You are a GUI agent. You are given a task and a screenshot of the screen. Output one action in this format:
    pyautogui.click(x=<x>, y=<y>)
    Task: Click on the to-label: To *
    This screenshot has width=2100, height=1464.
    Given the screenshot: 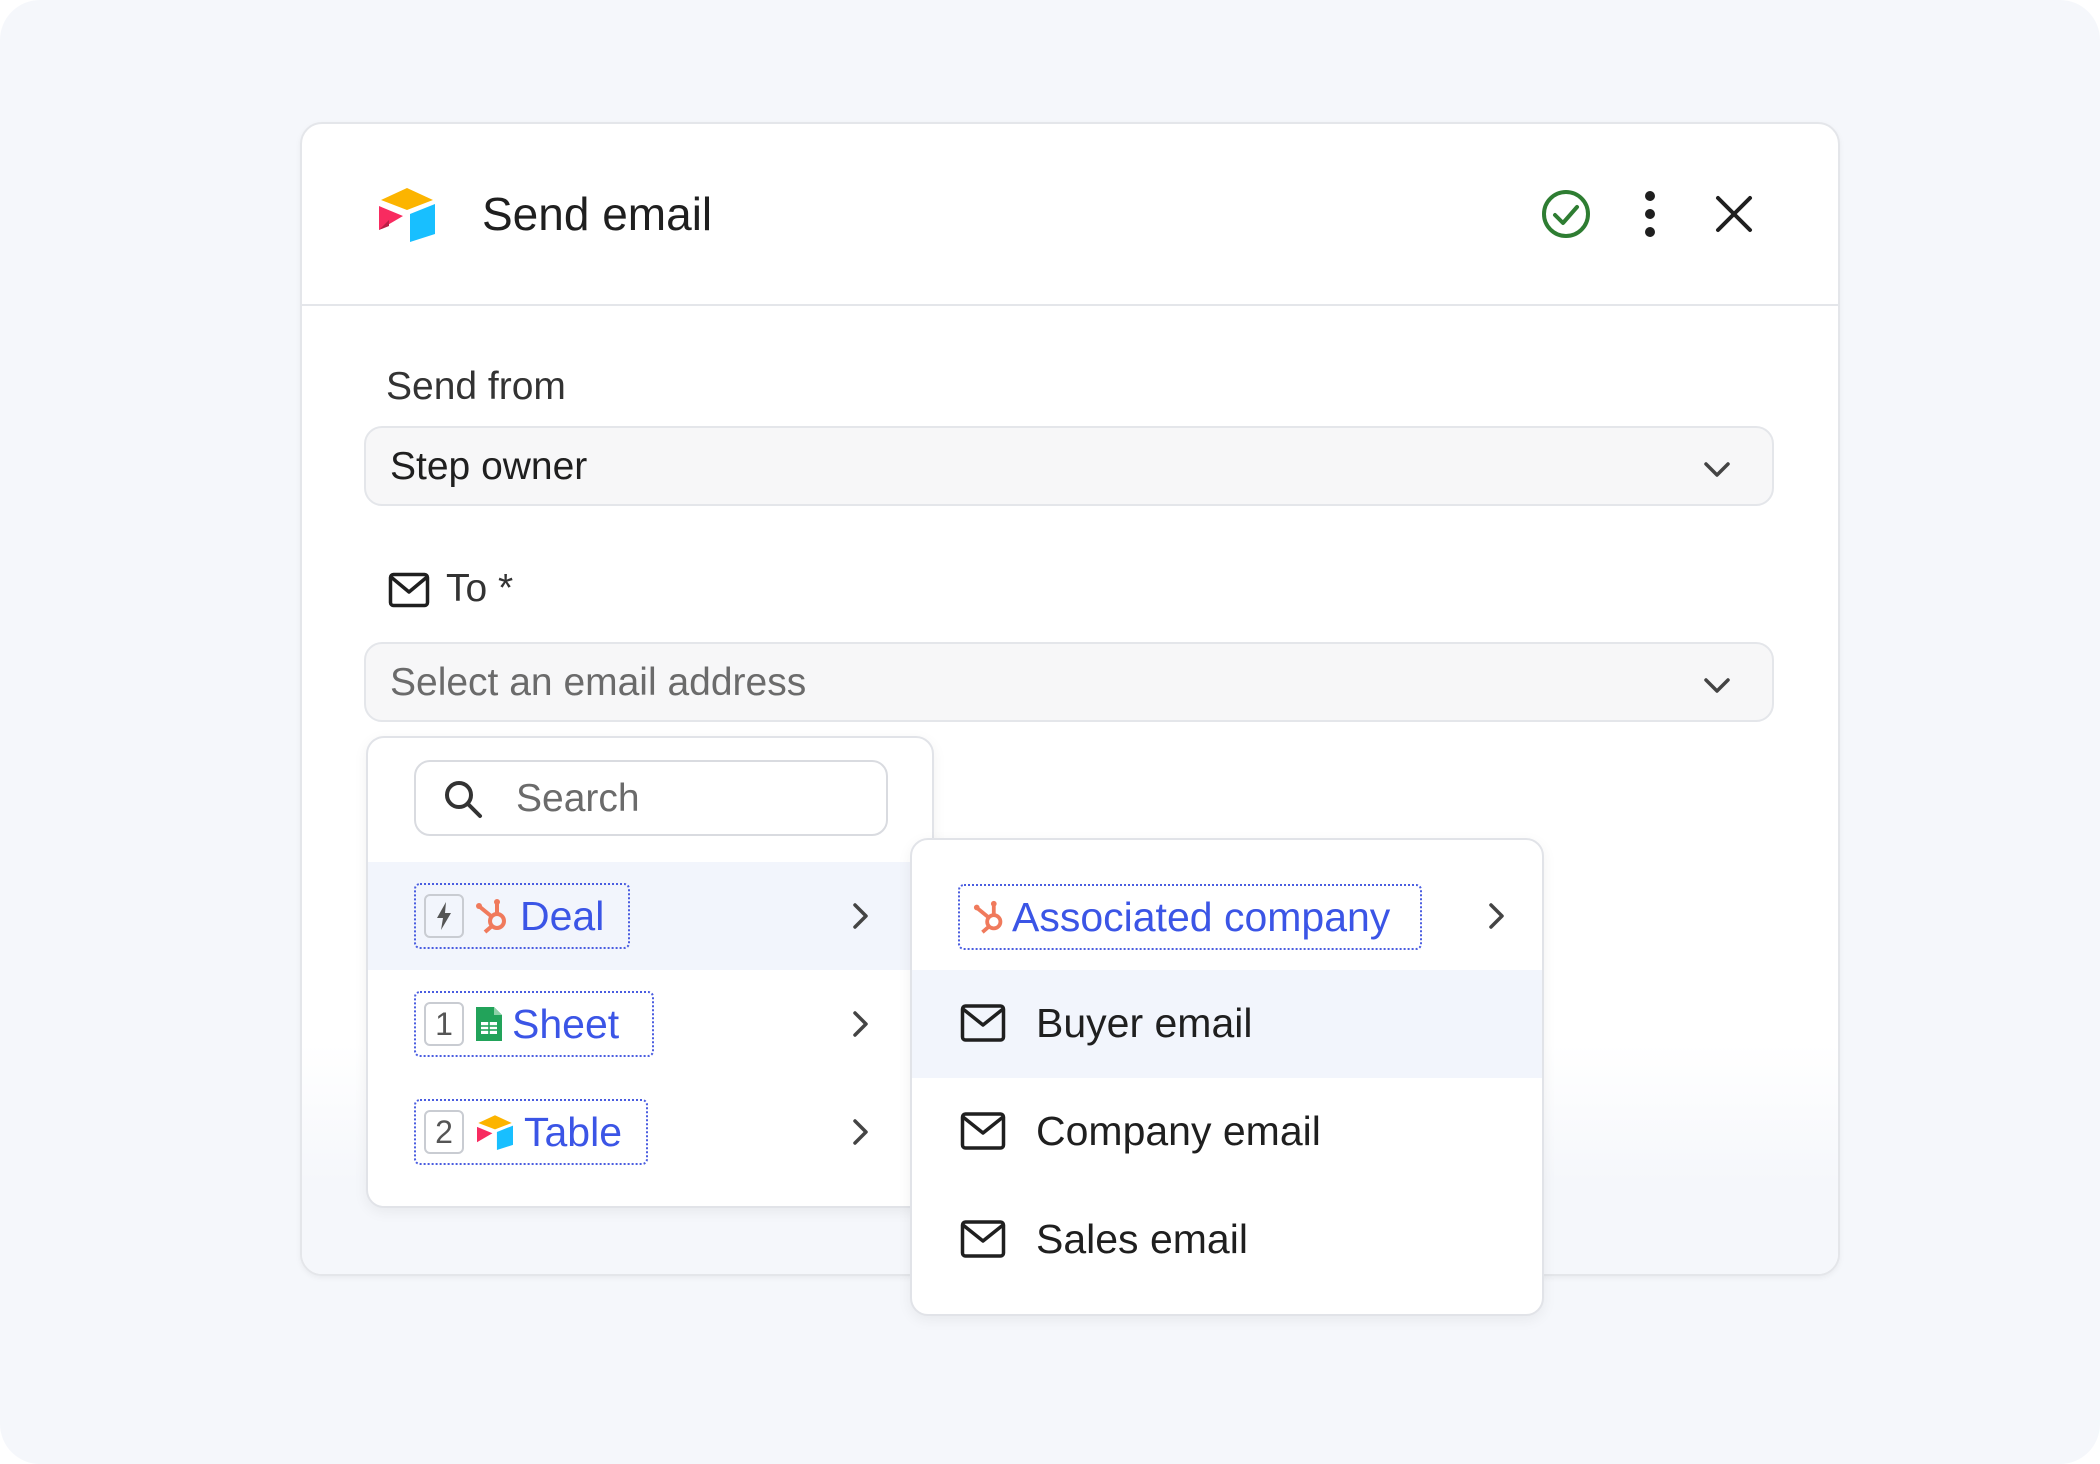 What is the action you would take?
    pyautogui.click(x=480, y=588)
    